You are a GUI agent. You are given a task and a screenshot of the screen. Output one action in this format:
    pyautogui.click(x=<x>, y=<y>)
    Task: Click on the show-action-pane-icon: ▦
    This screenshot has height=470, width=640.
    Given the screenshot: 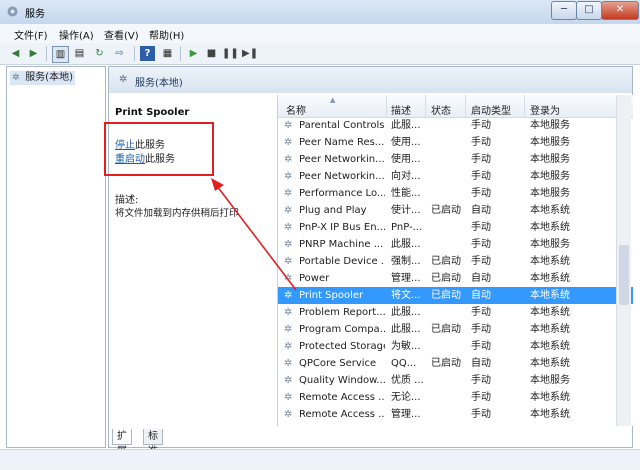 What is the action you would take?
    pyautogui.click(x=167, y=53)
    